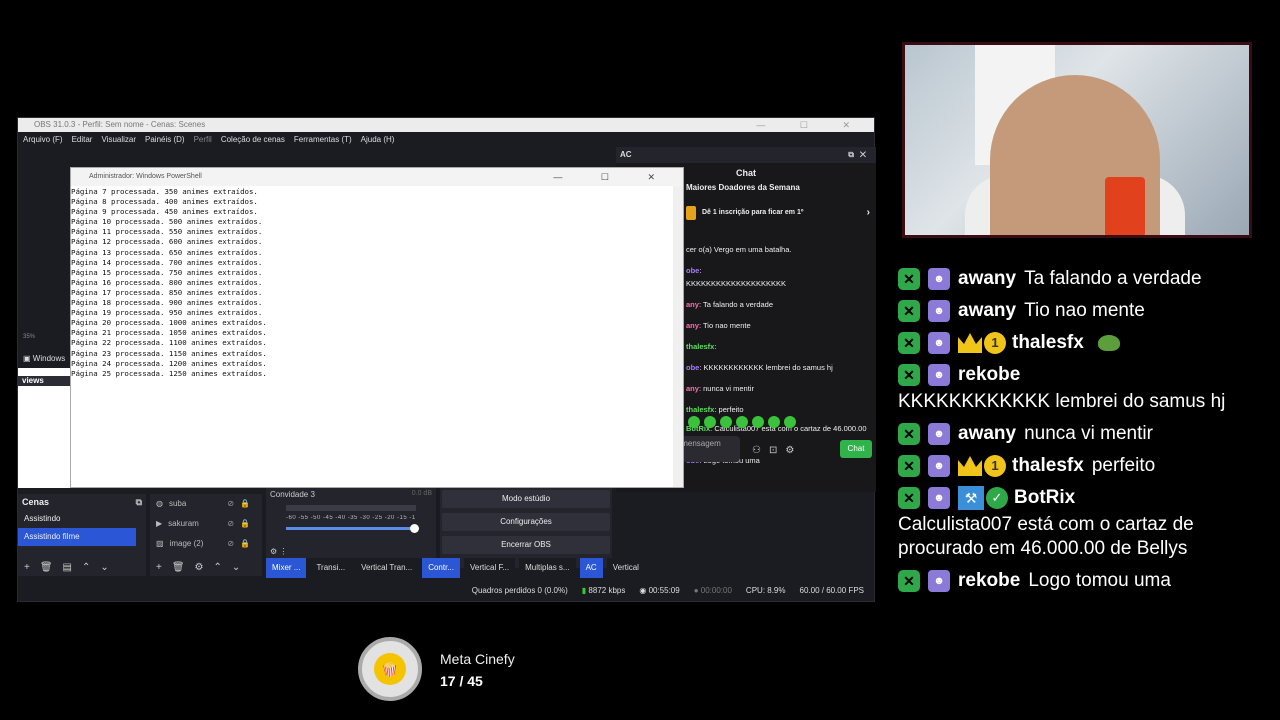 The image size is (1280, 720). Describe the element at coordinates (67, 567) in the screenshot. I see `filter-icon: ▤` at that location.